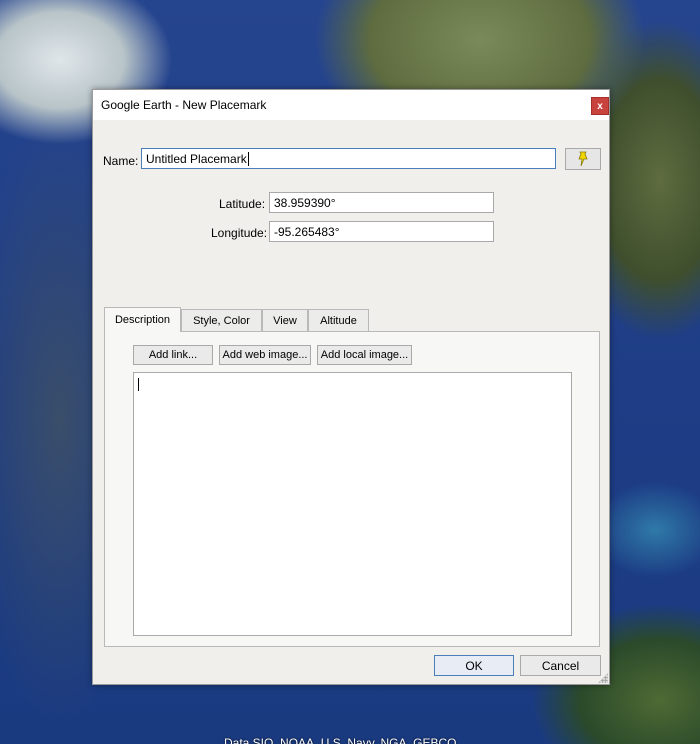  Describe the element at coordinates (474, 665) in the screenshot. I see `ok-button: OK` at that location.